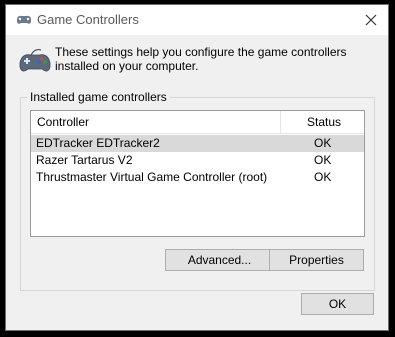  I want to click on controller-name: EDTracker EDTracker2, so click(98, 143).